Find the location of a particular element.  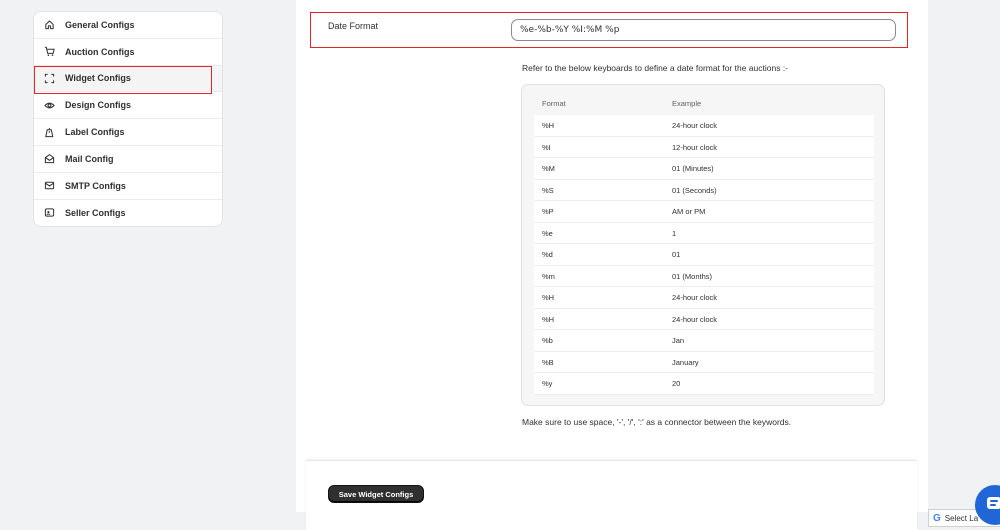

table-row: %M 01 (Minutes) is located at coordinates (704, 169).